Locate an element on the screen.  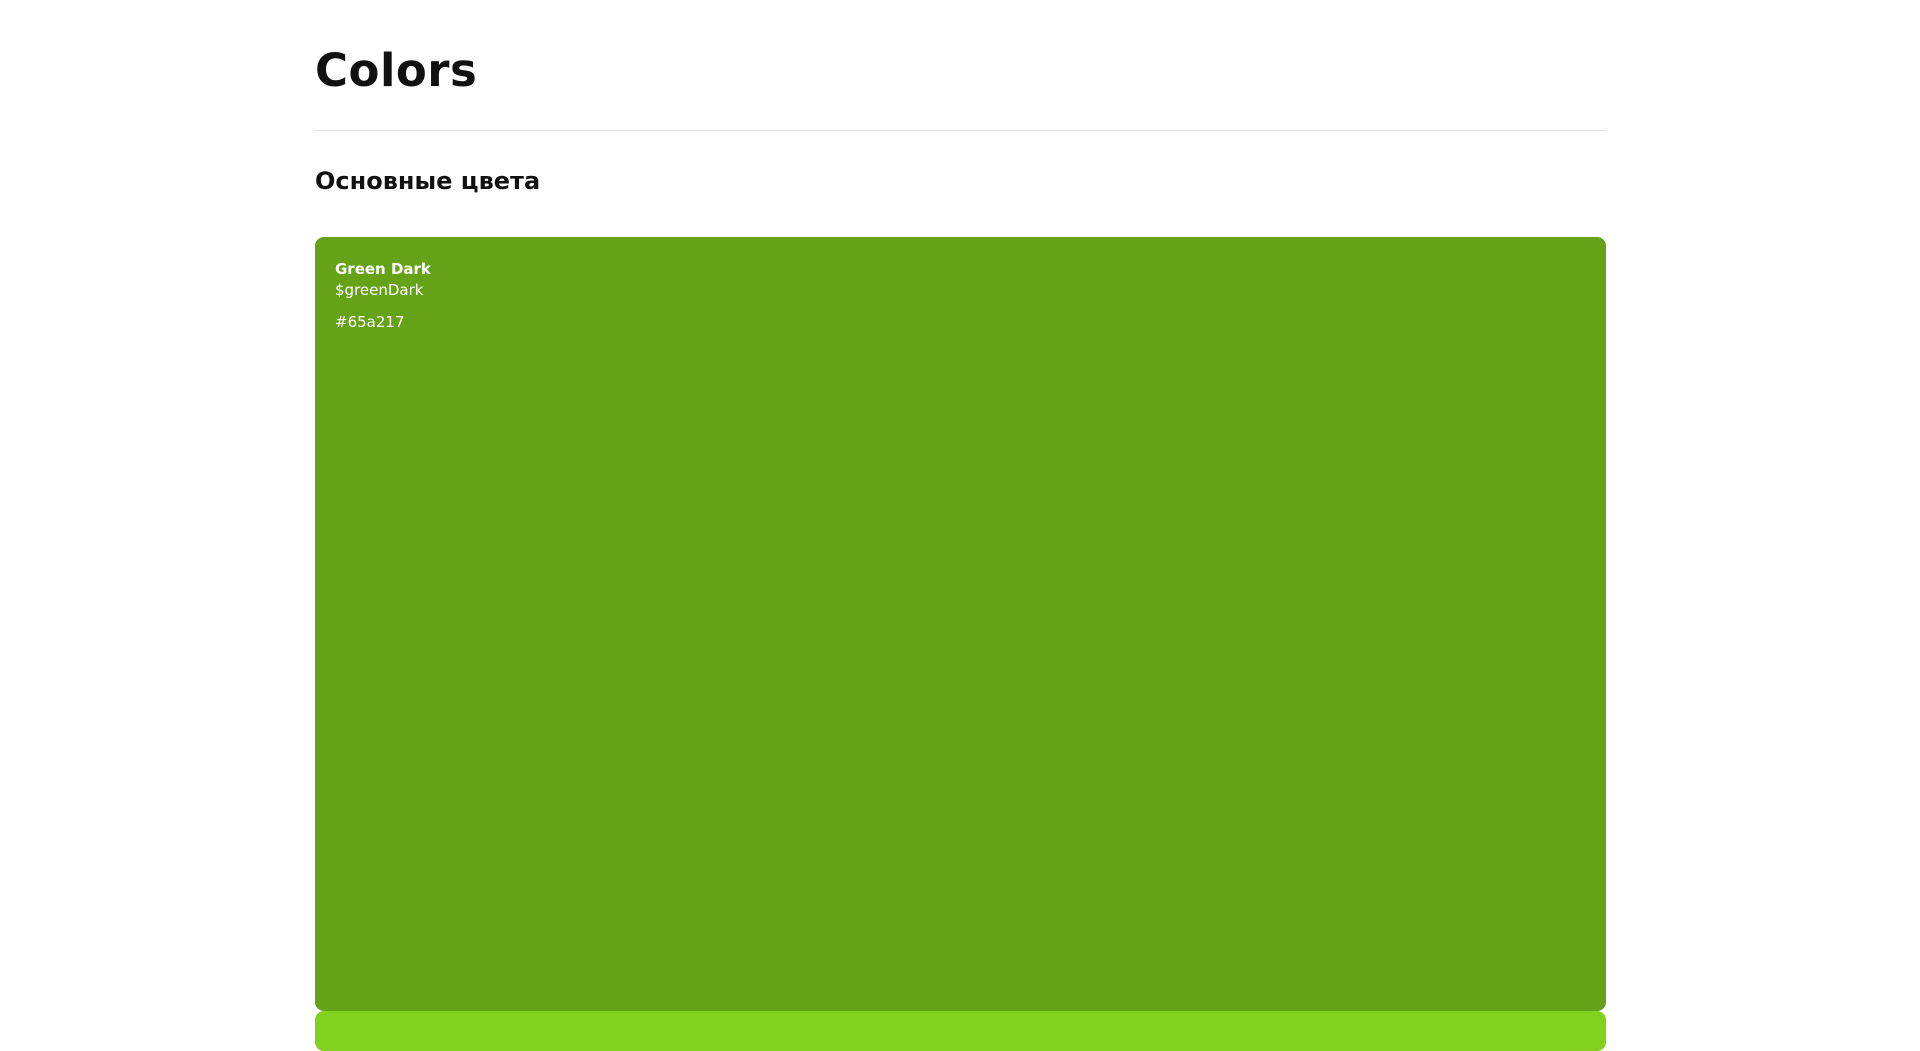
swatch-variable: $greenDark is located at coordinates (379, 290).